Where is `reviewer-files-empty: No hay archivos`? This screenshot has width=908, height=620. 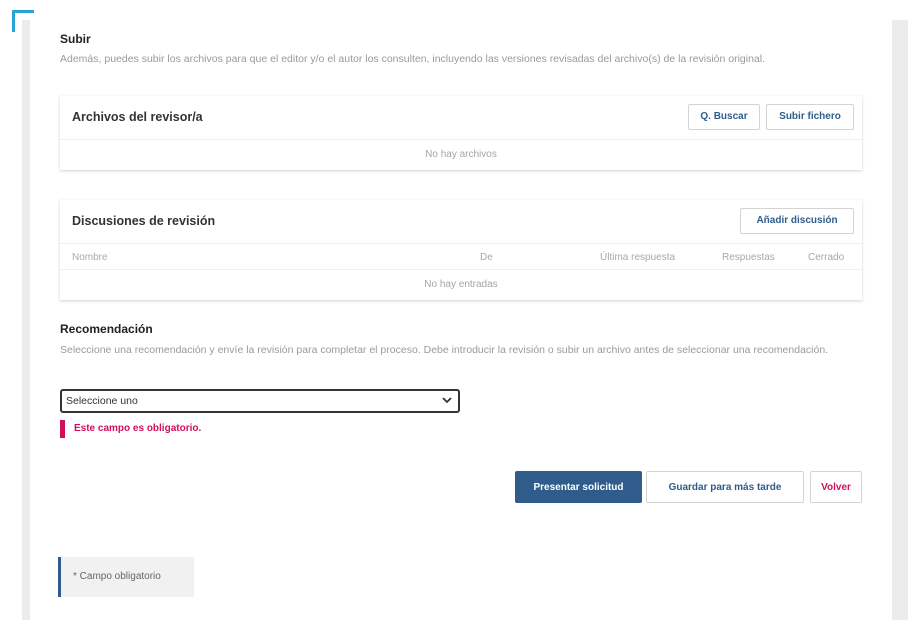
reviewer-files-empty: No hay archivos is located at coordinates (461, 154).